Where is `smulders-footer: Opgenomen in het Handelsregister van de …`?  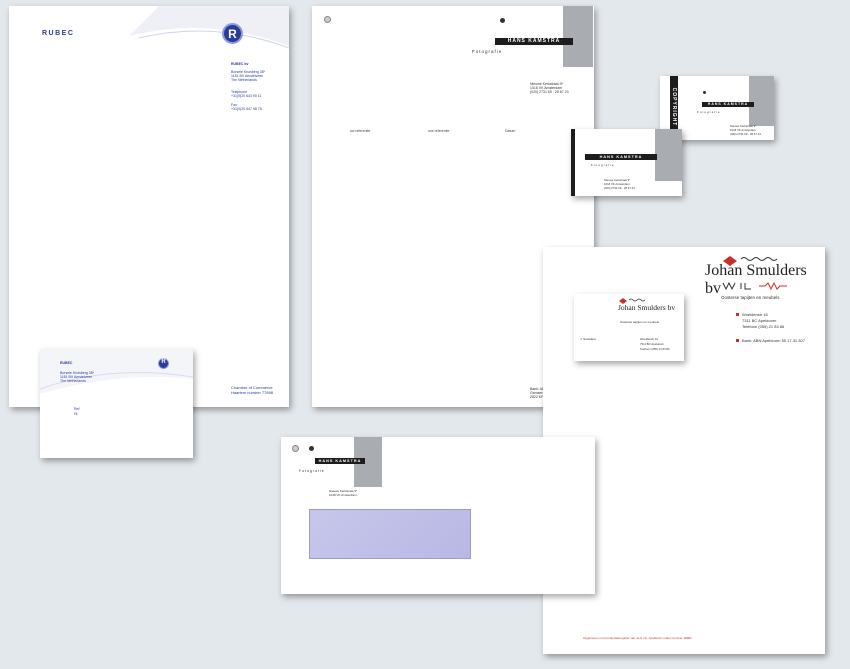 smulders-footer: Opgenomen in het Handelsregister van de … is located at coordinates (637, 638).